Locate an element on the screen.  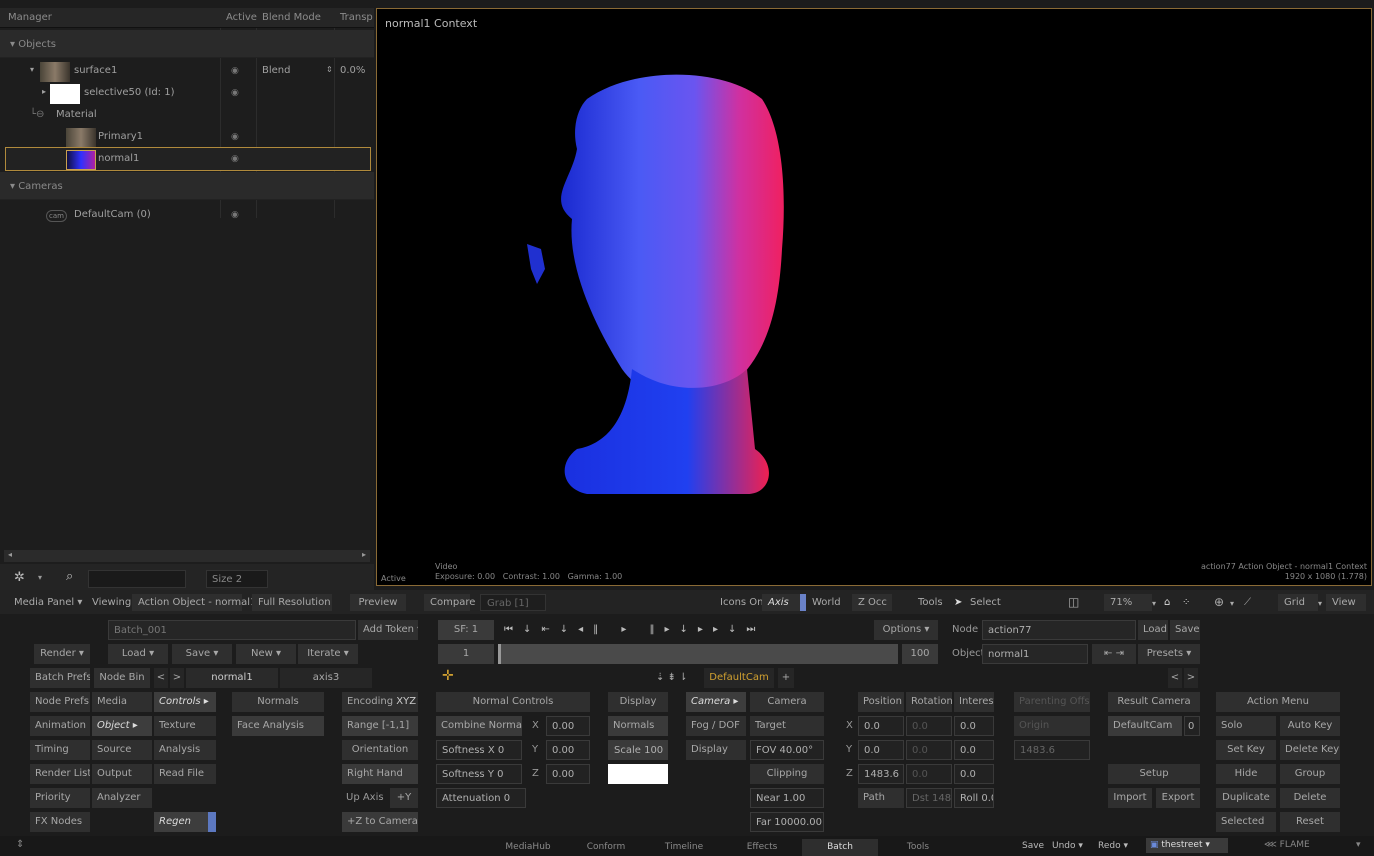
target-button: Target is located at coordinates (787, 726).